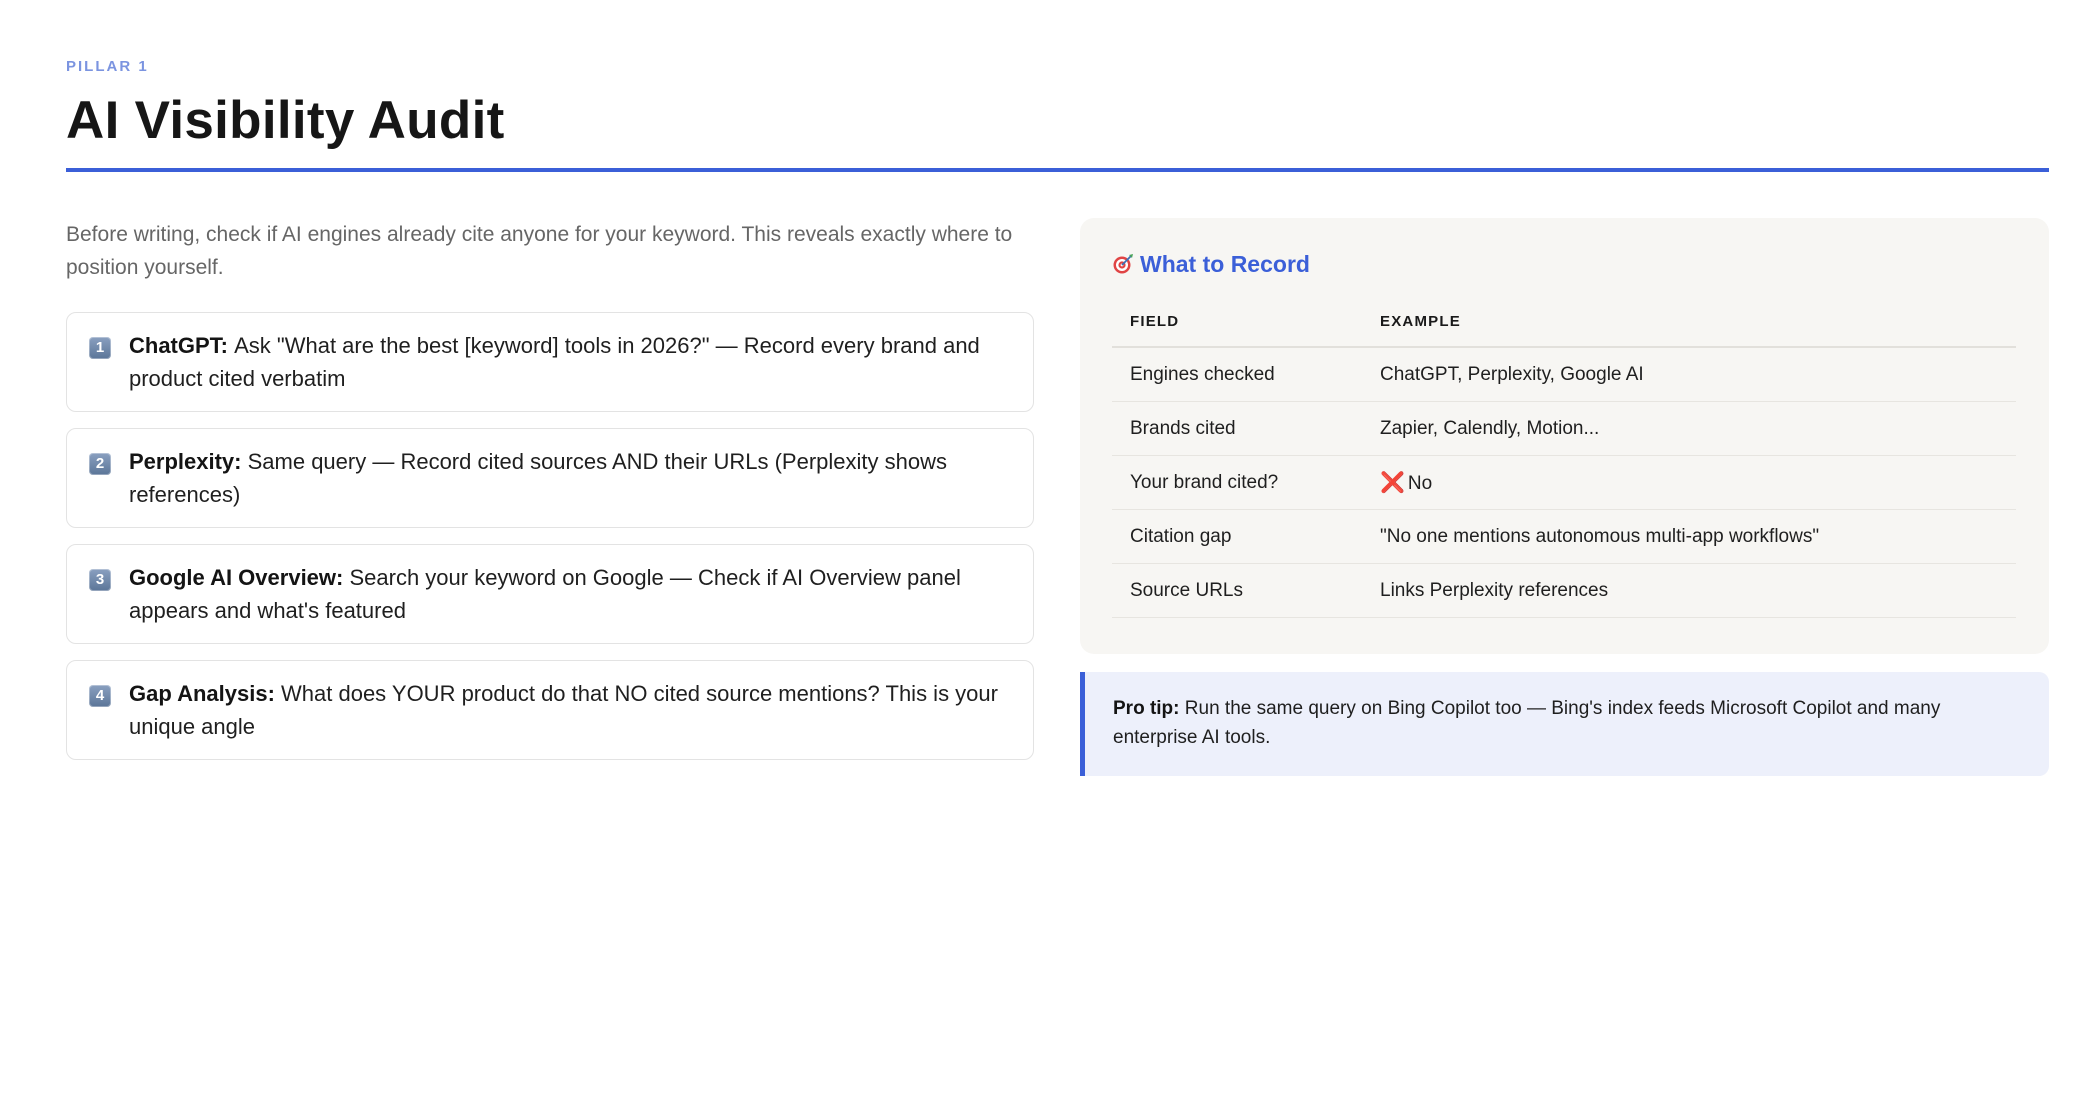  What do you see at coordinates (100, 696) in the screenshot?
I see `keycap-4-icon: 4` at bounding box center [100, 696].